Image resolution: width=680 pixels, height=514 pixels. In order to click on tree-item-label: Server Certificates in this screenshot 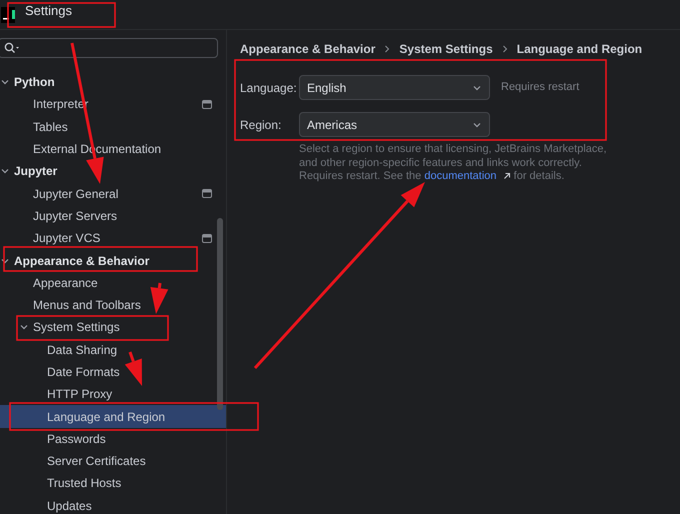, I will do `click(96, 461)`.